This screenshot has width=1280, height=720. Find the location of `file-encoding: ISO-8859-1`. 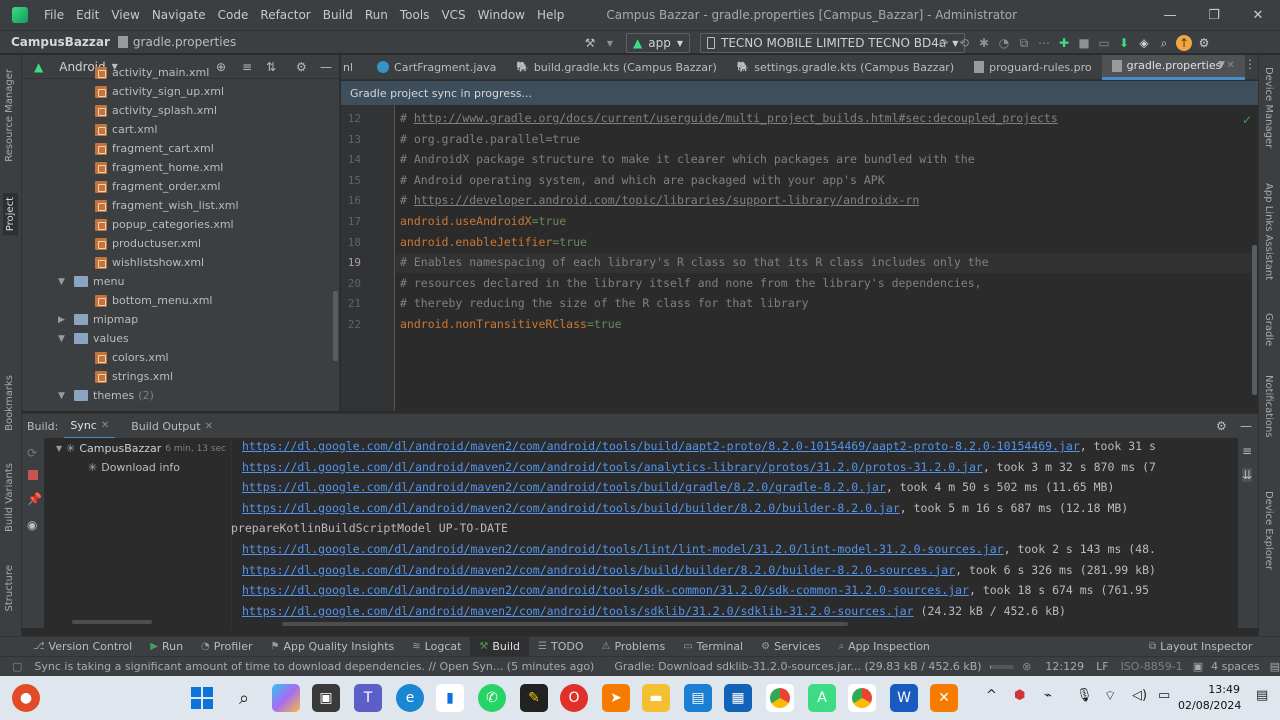

file-encoding: ISO-8859-1 is located at coordinates (1152, 666).